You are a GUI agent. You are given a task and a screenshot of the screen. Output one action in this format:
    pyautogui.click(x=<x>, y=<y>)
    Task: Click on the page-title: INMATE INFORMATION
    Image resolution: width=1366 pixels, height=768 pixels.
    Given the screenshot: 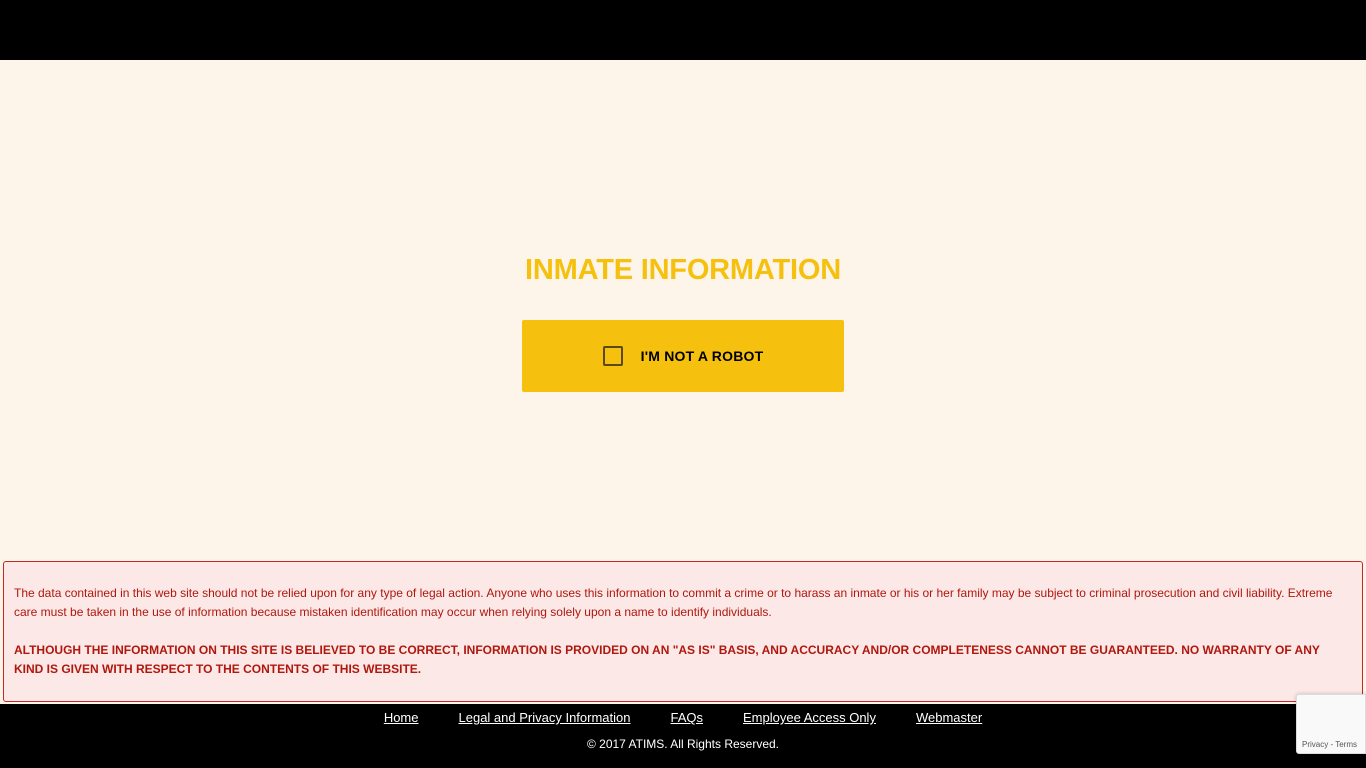 What is the action you would take?
    pyautogui.click(x=683, y=270)
    